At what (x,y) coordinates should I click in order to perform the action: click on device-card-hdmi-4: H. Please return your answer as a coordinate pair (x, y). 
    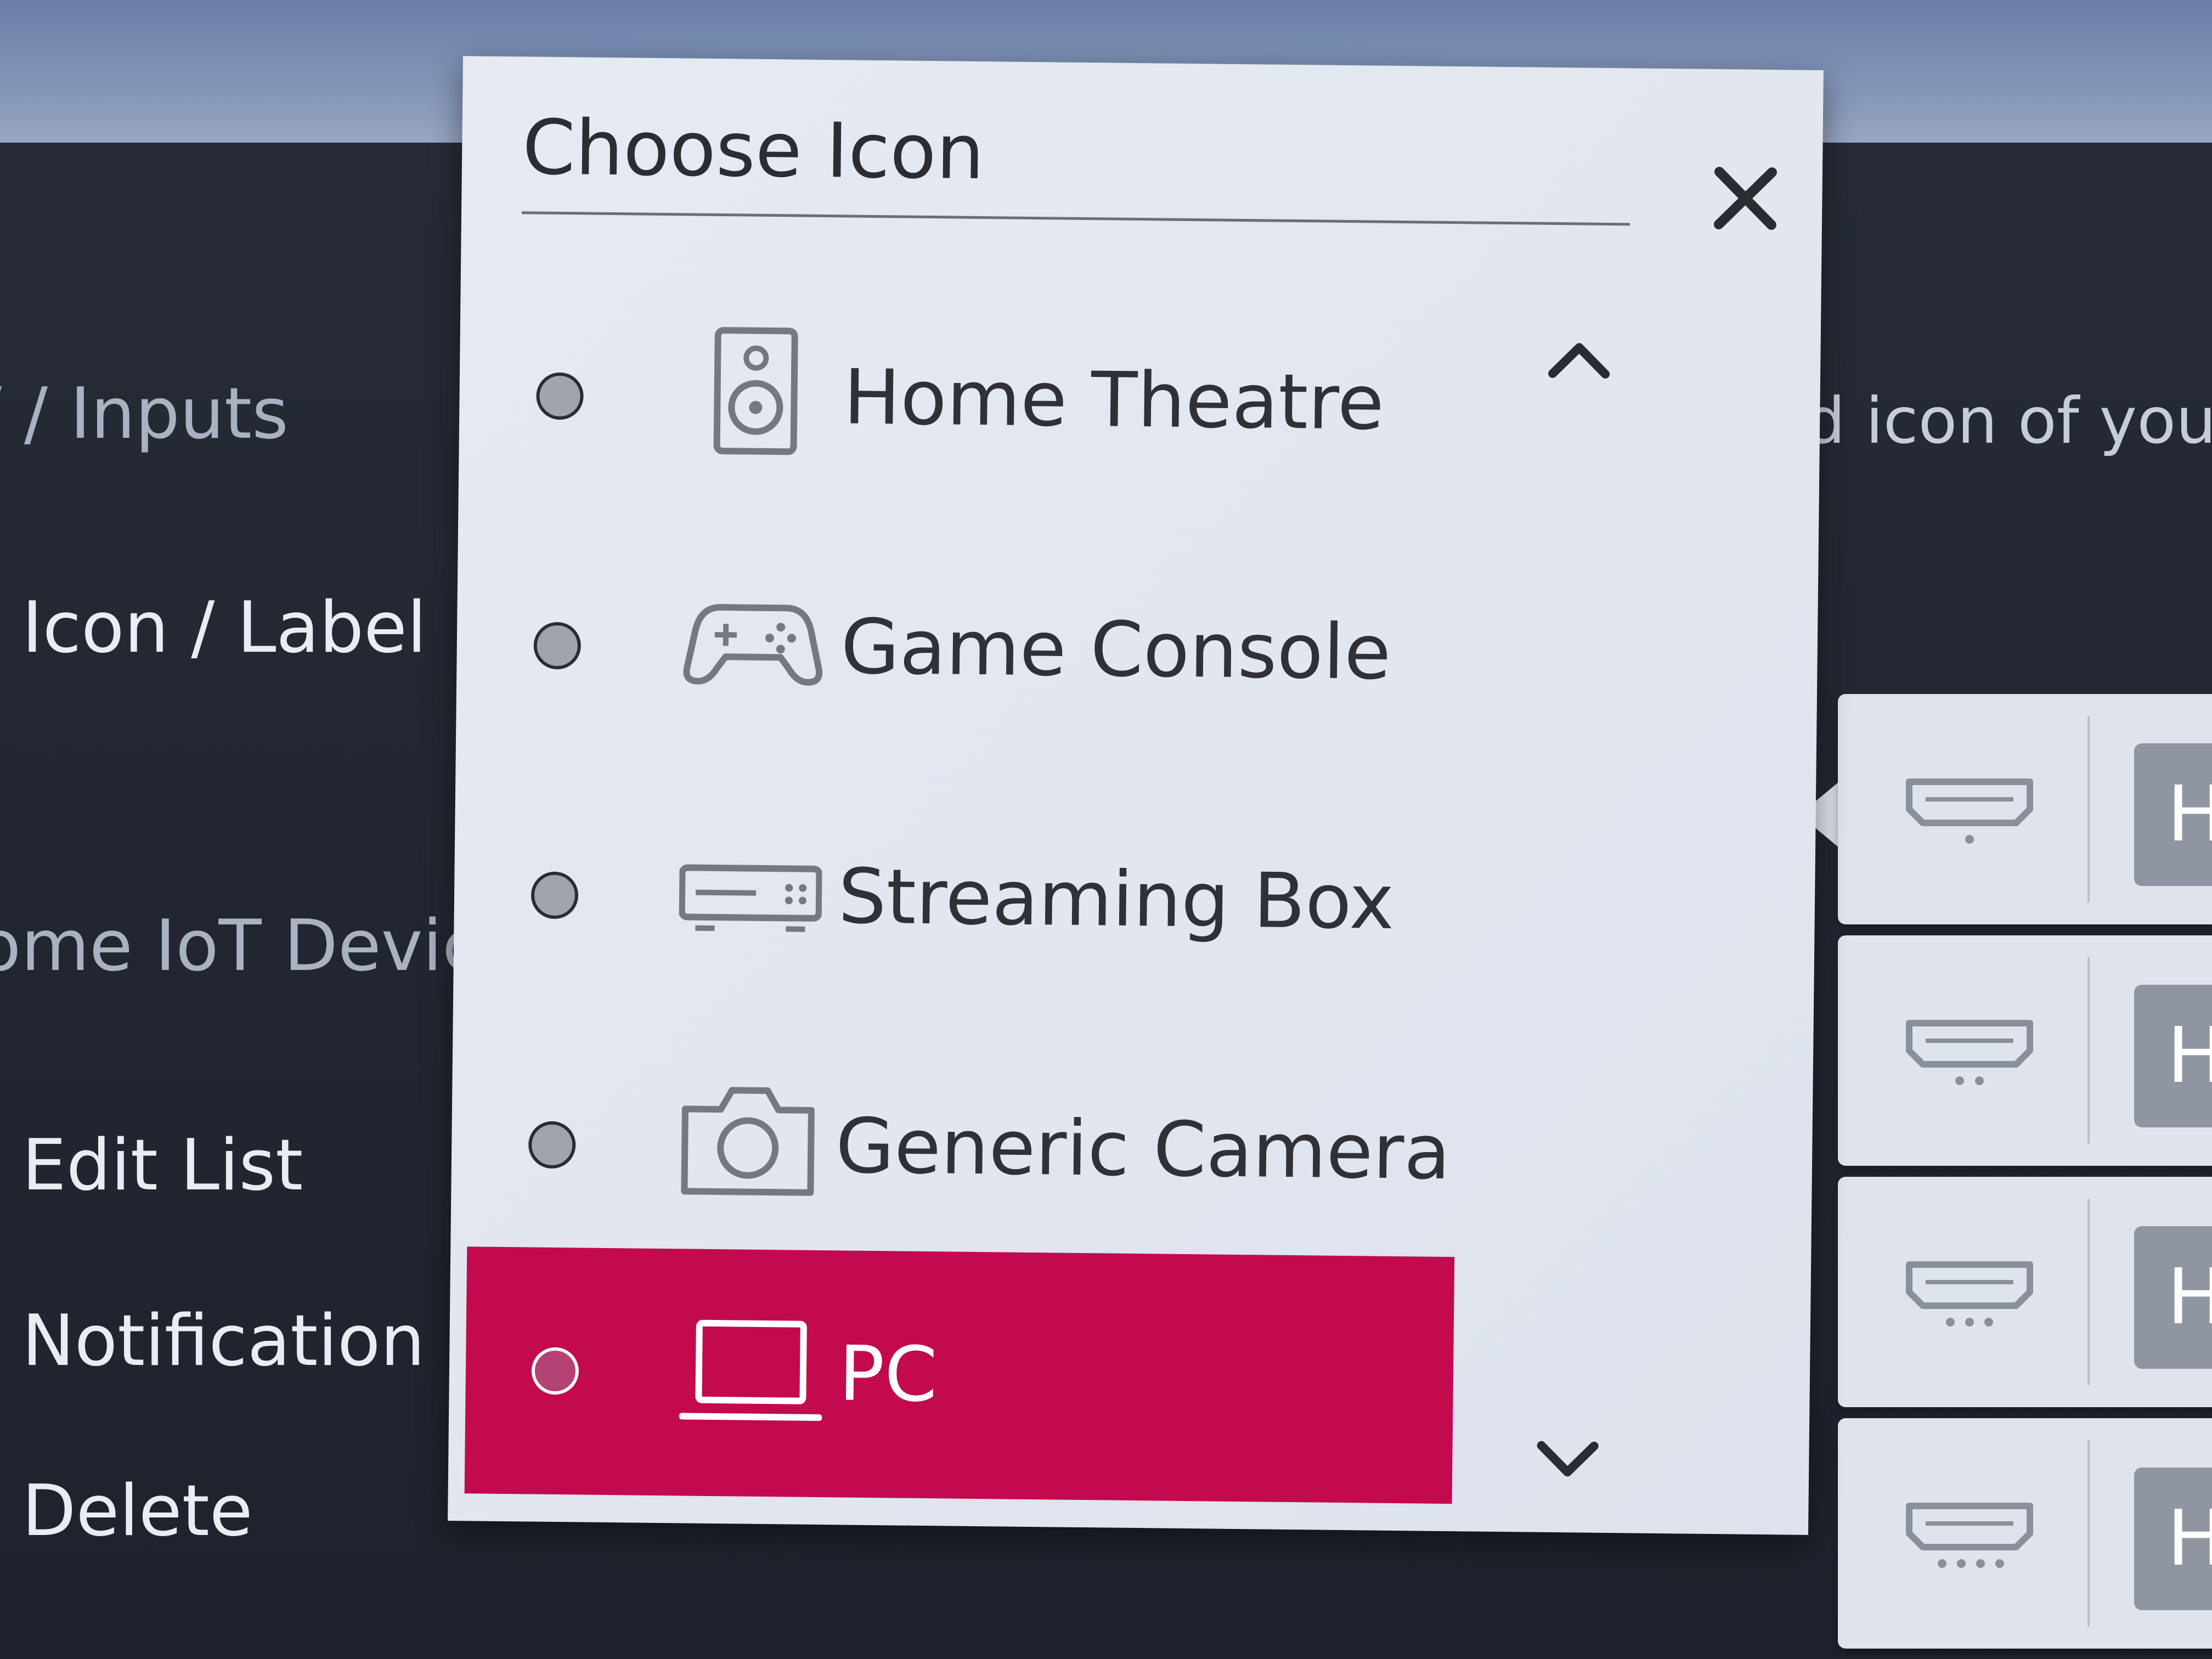
    Looking at the image, I should click on (2025, 1534).